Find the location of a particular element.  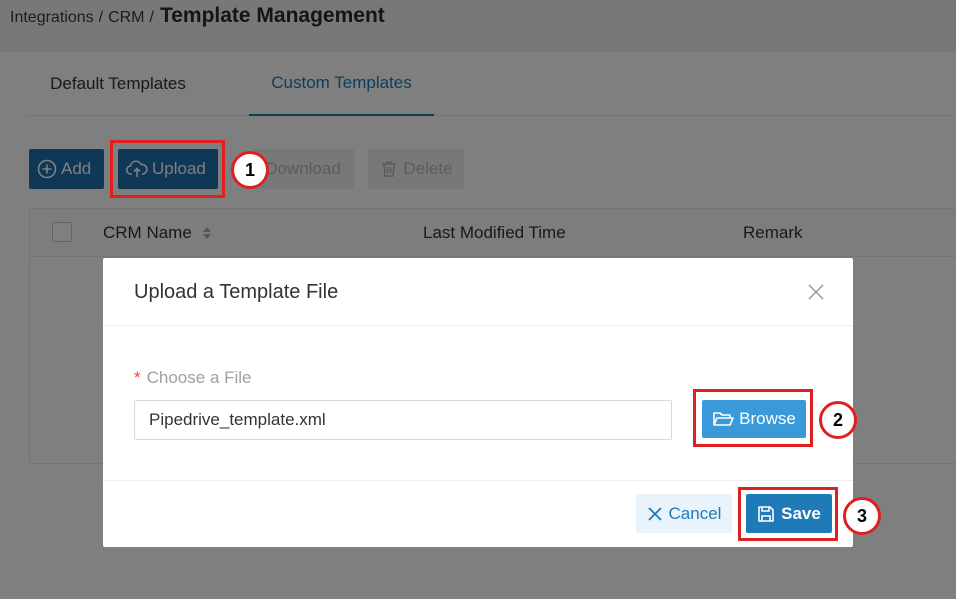

highlight-upload is located at coordinates (167, 169).